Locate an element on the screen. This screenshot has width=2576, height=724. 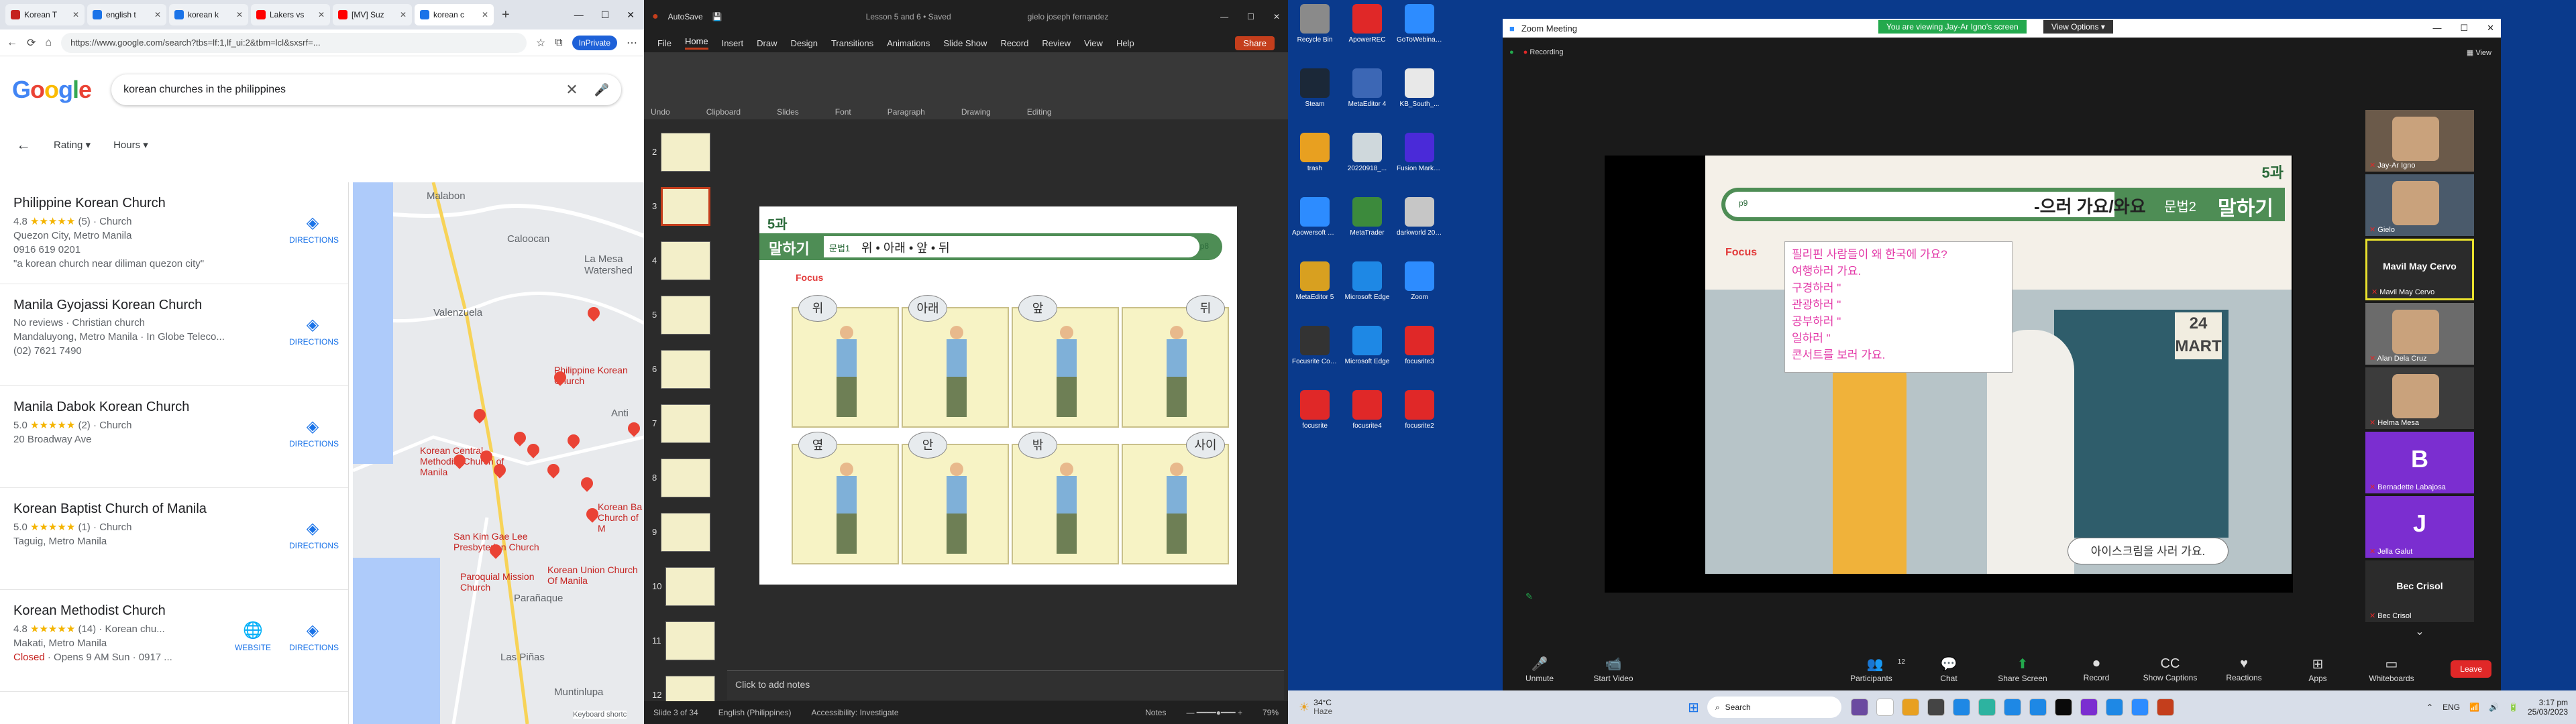
weather-widget: 34°C Haze is located at coordinates (1322, 707).